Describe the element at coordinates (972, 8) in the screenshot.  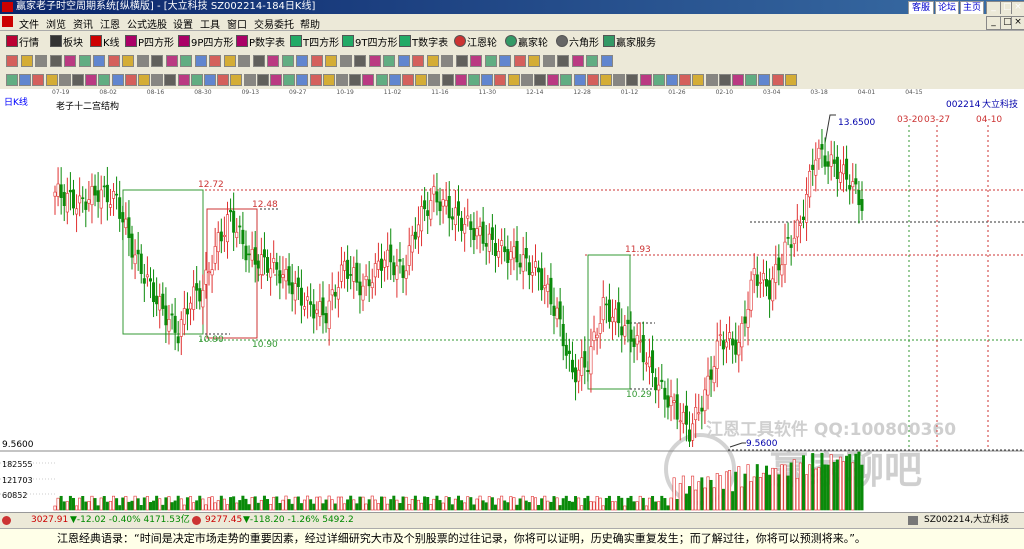
I see `homepage-button: 主页` at that location.